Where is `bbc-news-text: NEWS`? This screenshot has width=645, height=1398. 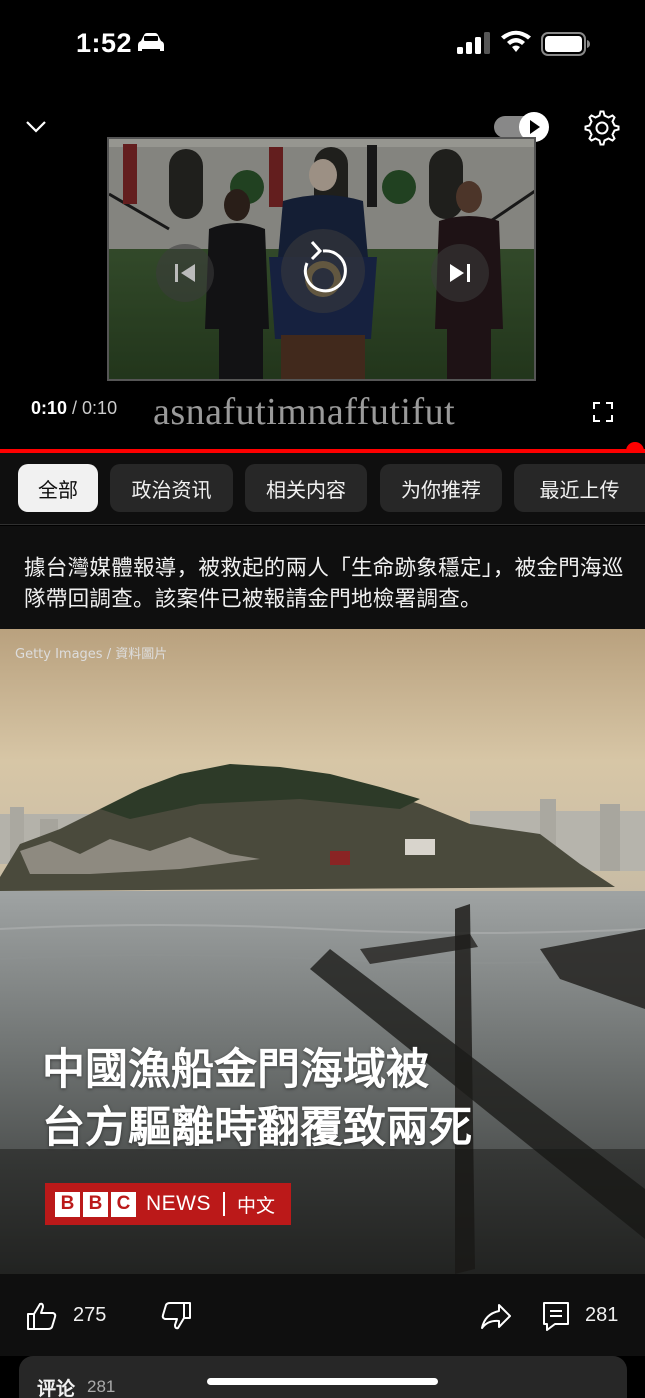
bbc-news-text: NEWS is located at coordinates (178, 1203).